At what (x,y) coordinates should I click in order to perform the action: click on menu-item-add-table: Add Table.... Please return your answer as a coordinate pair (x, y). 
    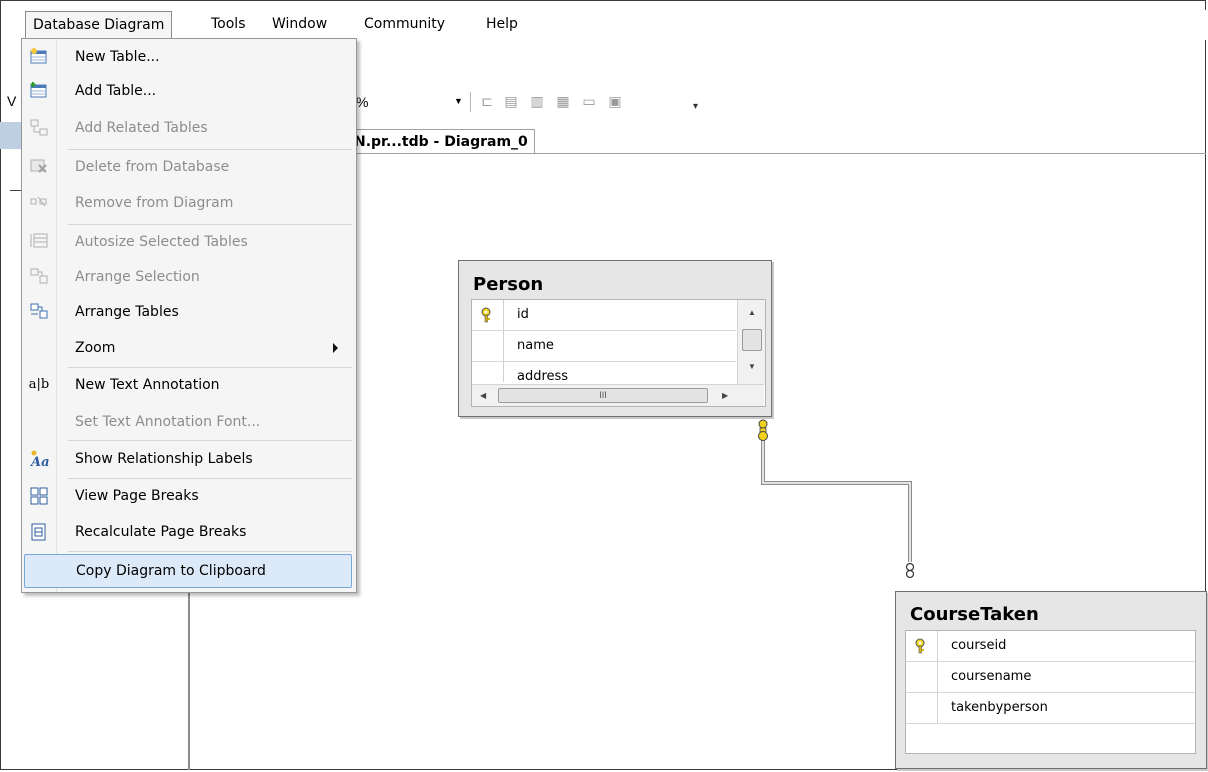
    Looking at the image, I should click on (189, 91).